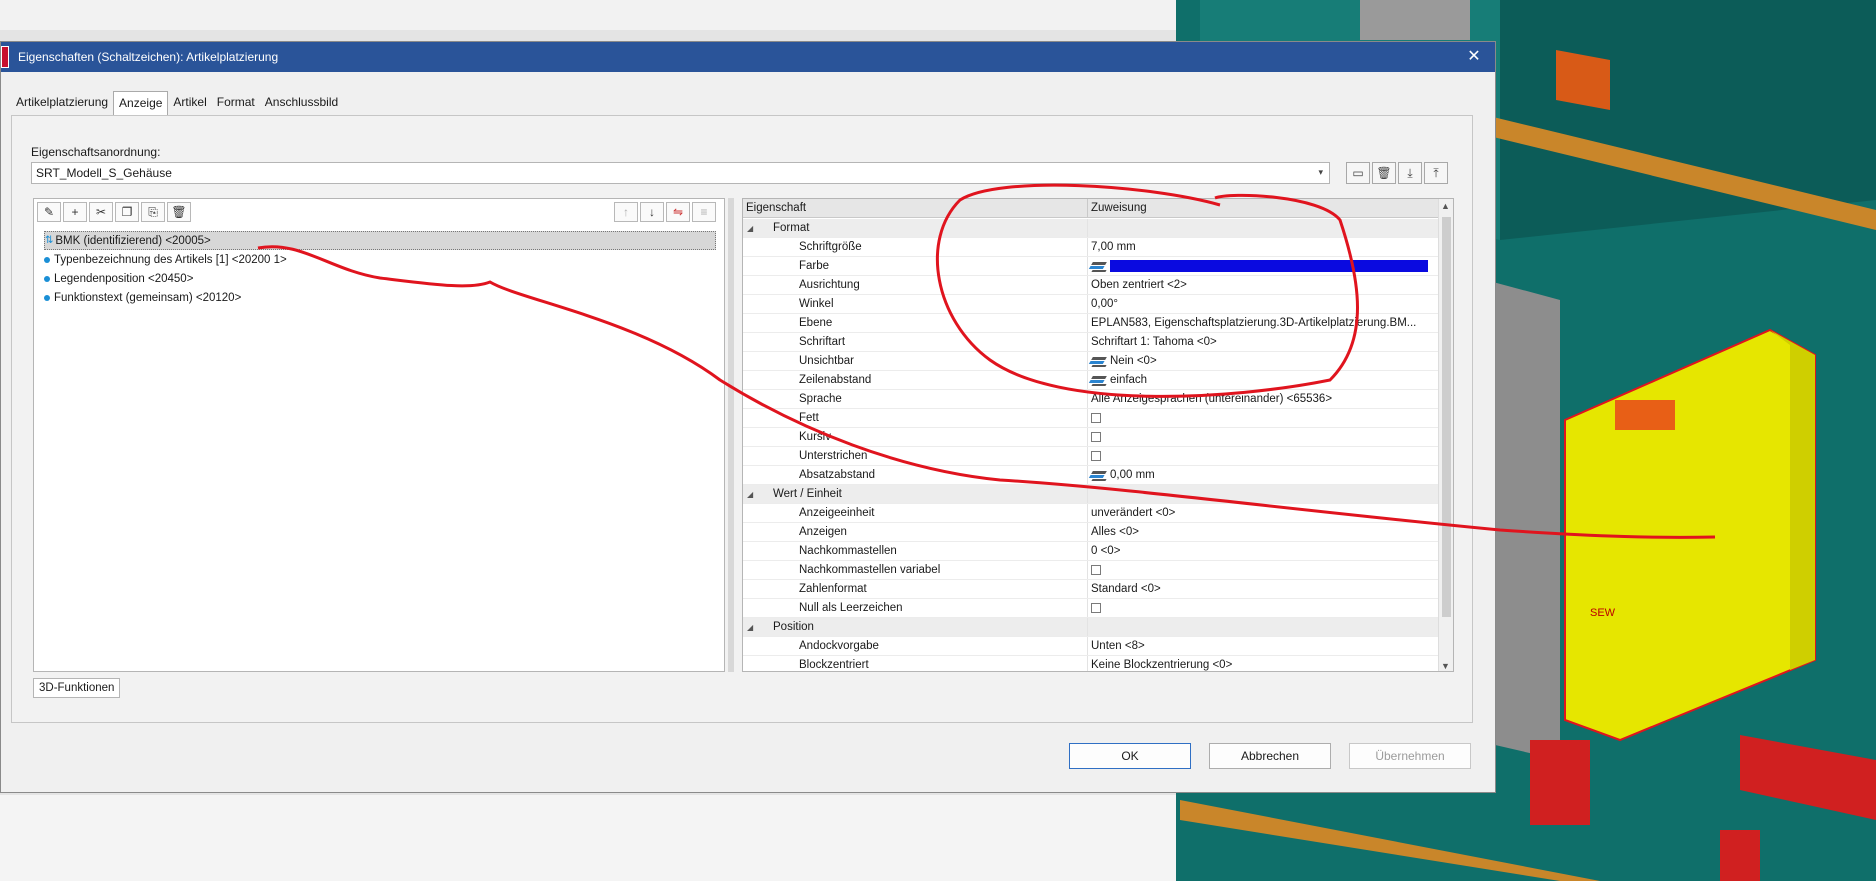  What do you see at coordinates (1263, 247) in the screenshot?
I see `property-value-cell: 7,00 mm` at bounding box center [1263, 247].